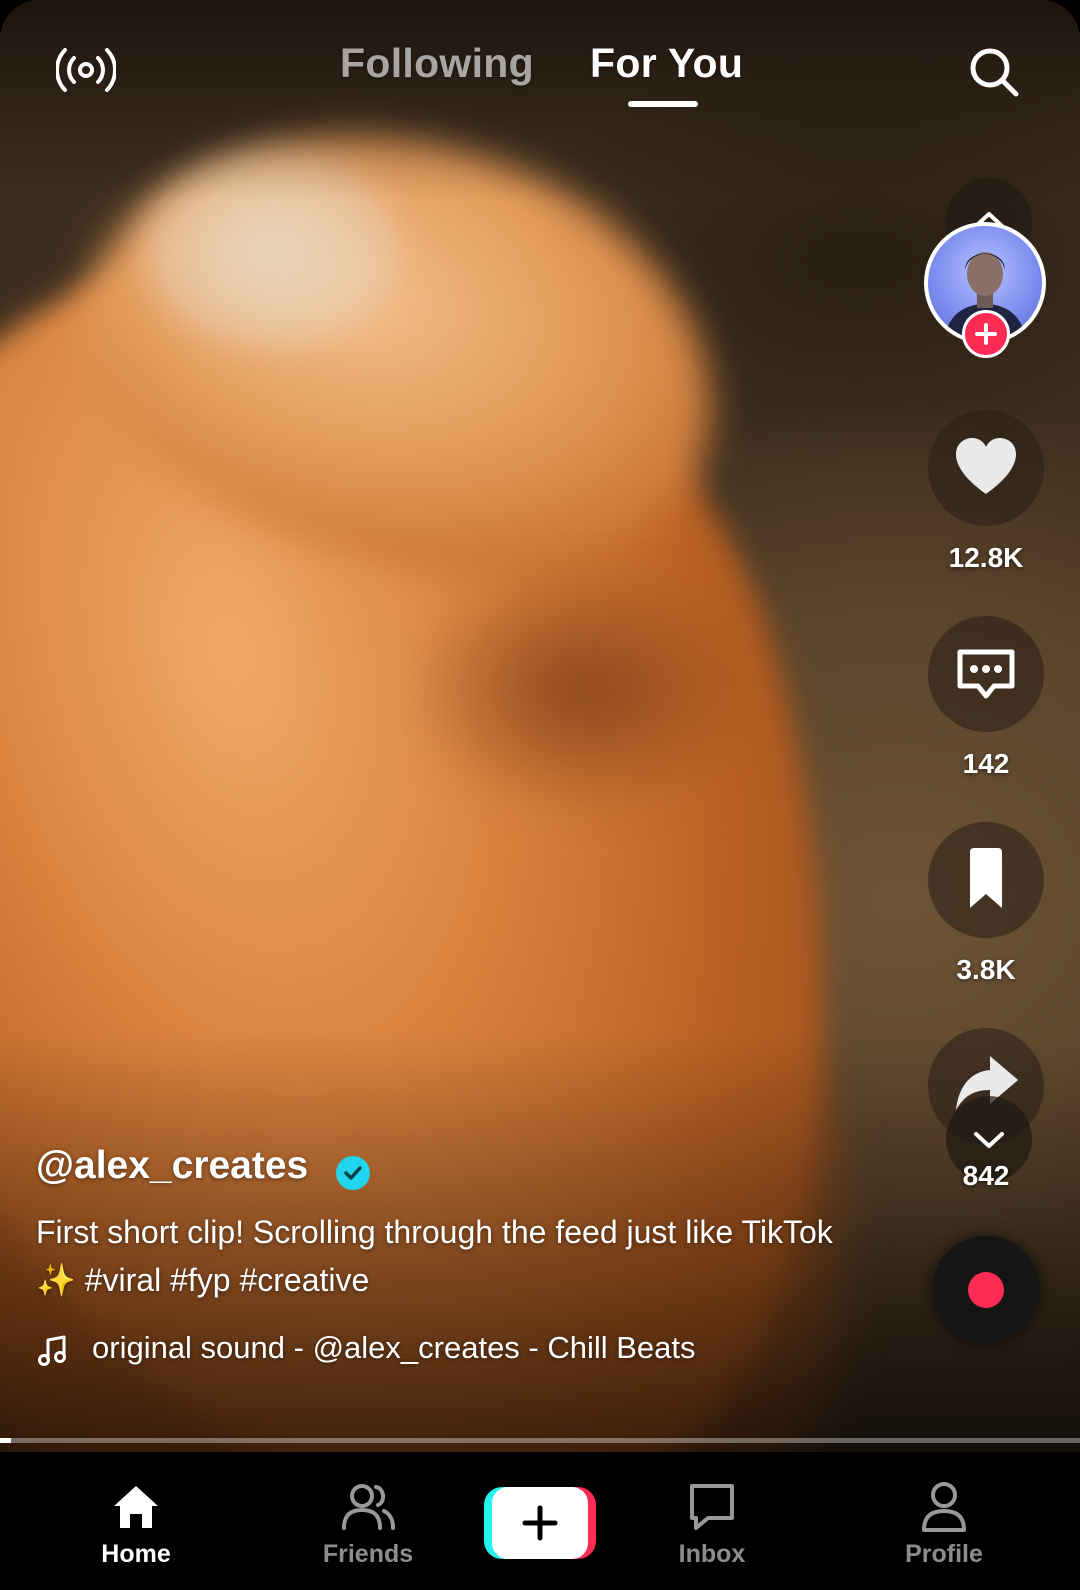 The height and width of the screenshot is (1590, 1080). Describe the element at coordinates (353, 1173) in the screenshot. I see `verified-badge-icon` at that location.